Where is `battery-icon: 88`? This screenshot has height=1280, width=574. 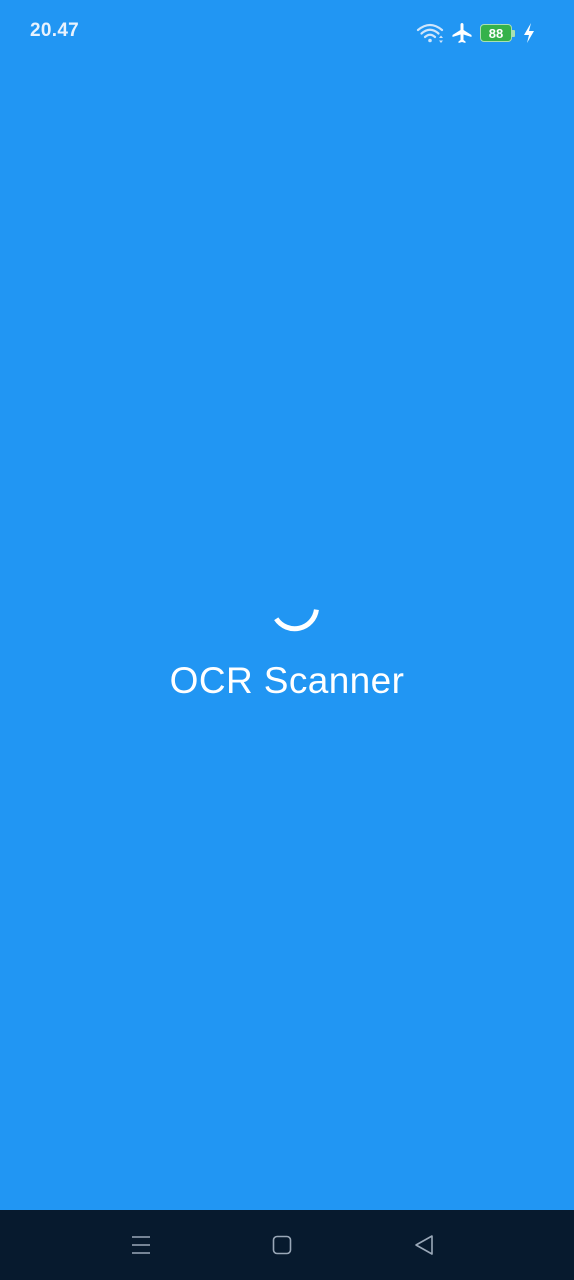 battery-icon: 88 is located at coordinates (497, 33).